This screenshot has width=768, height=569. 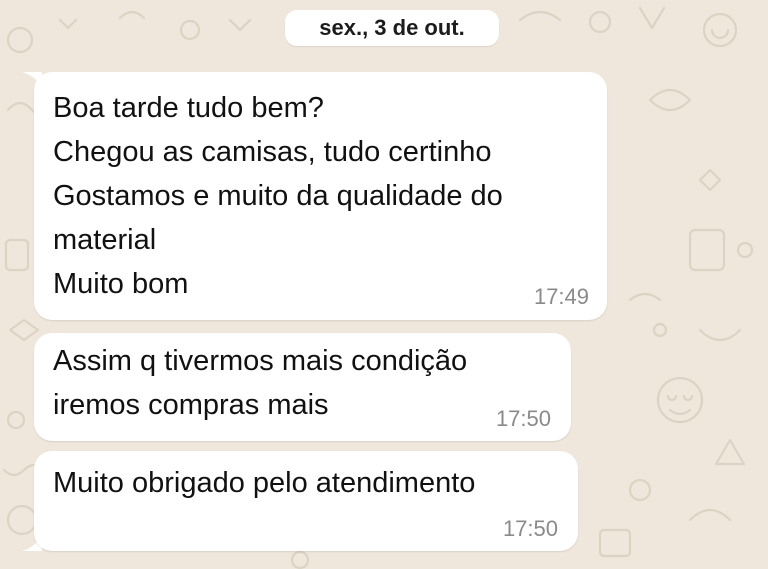 What do you see at coordinates (121, 284) in the screenshot?
I see `message-line: Muito bom` at bounding box center [121, 284].